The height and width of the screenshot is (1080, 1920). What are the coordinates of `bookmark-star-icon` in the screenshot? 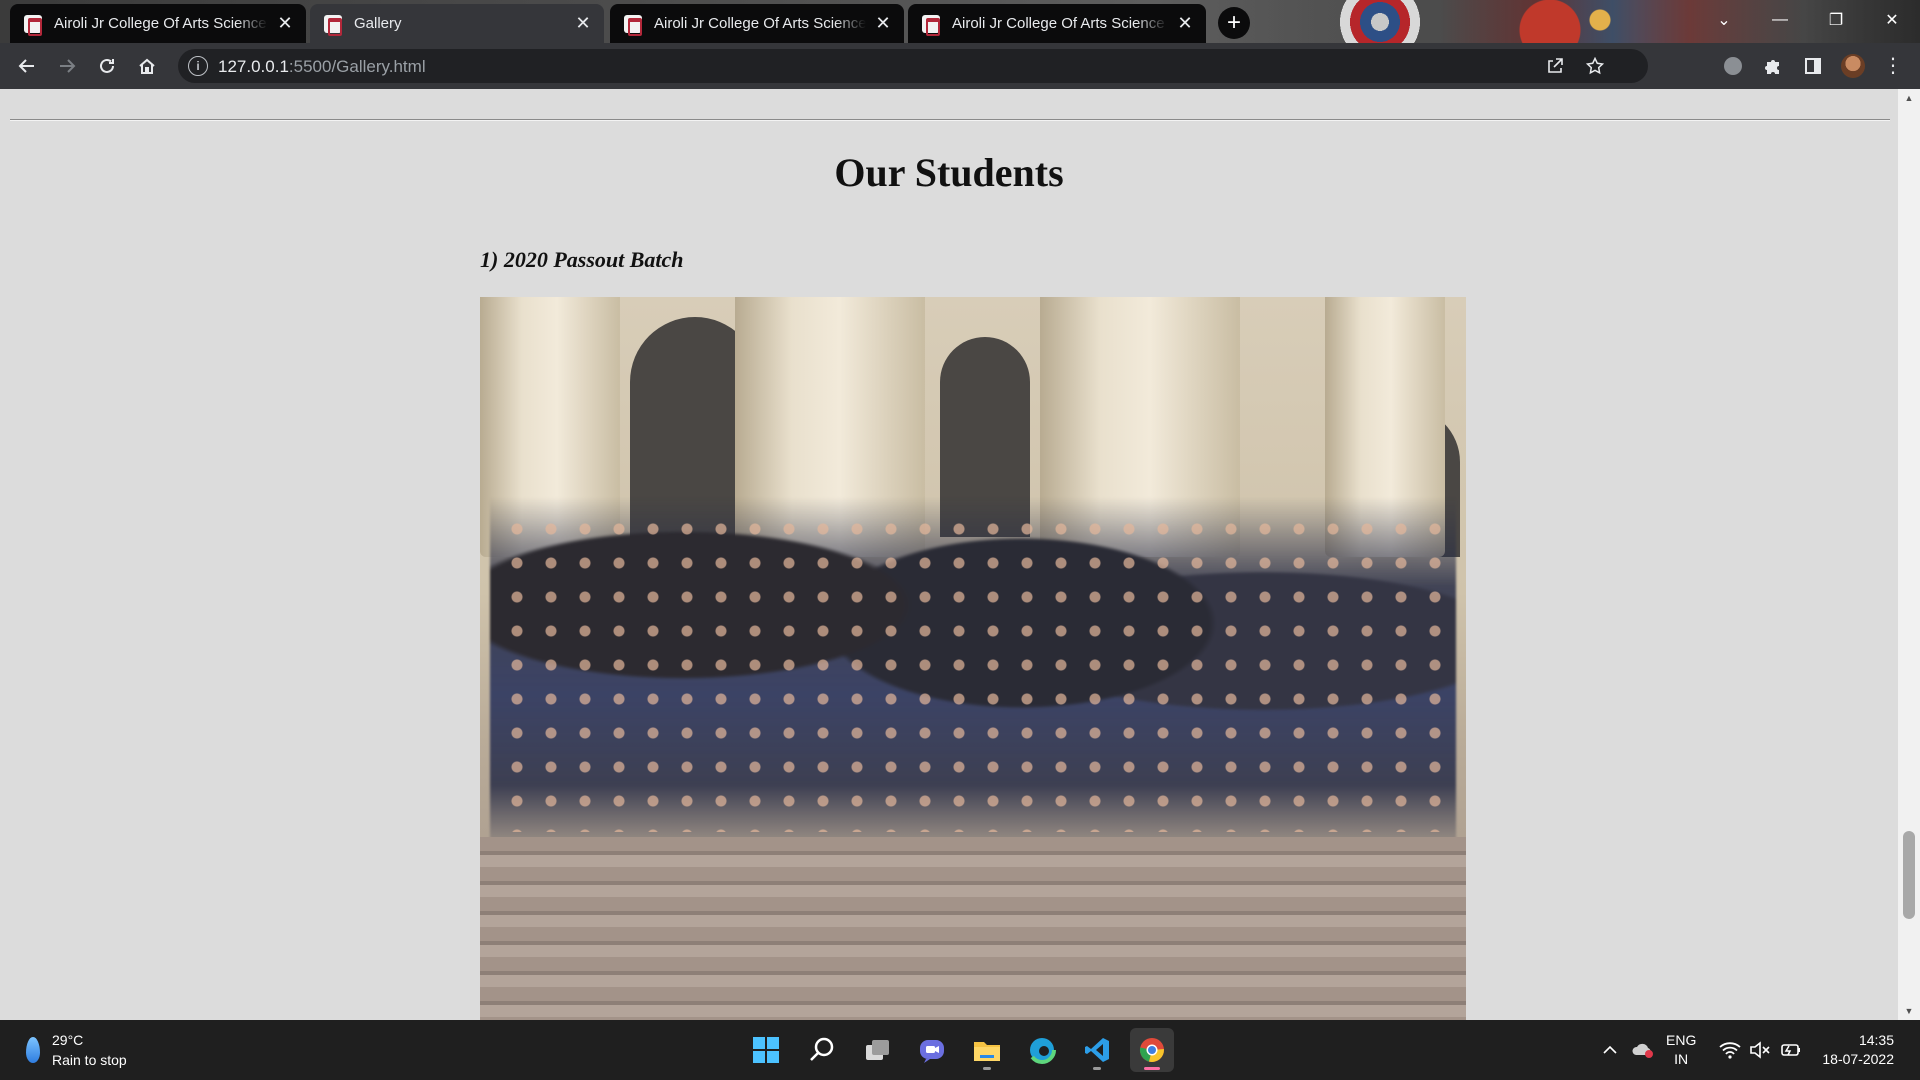 It's located at (1595, 66).